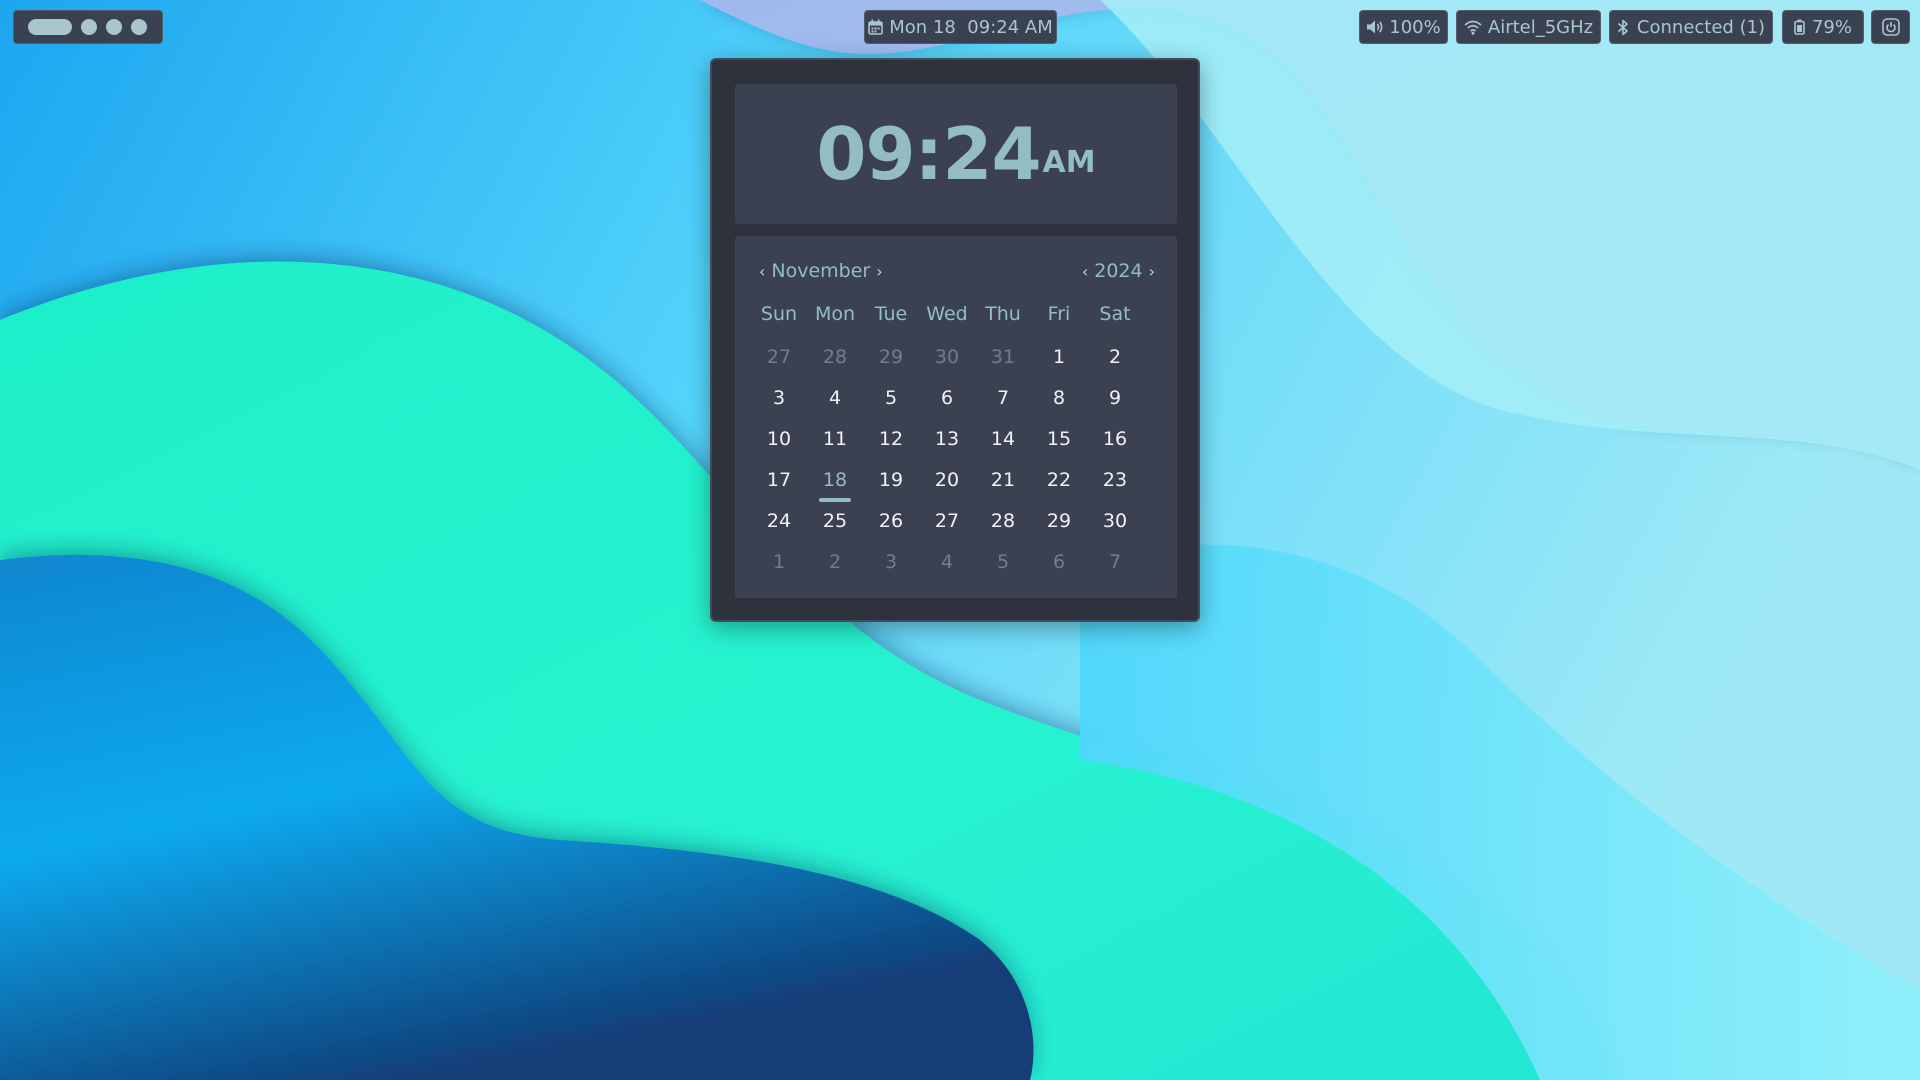 The image size is (1920, 1080). Describe the element at coordinates (891, 524) in the screenshot. I see `calendar-day: 26` at that location.